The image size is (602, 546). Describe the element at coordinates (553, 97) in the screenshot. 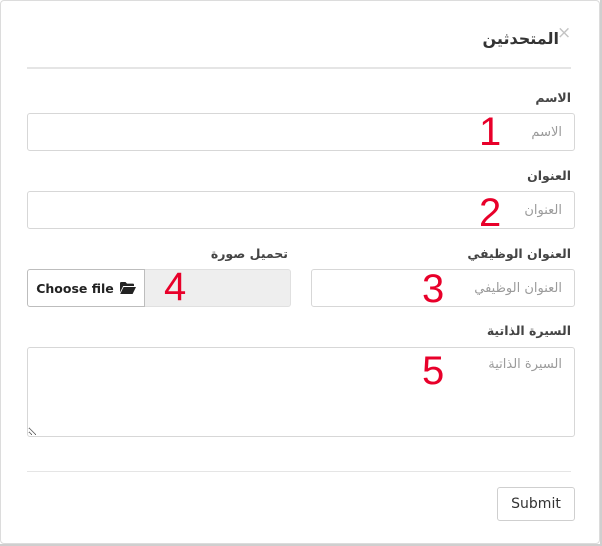

I see `name-label: الاسم` at that location.